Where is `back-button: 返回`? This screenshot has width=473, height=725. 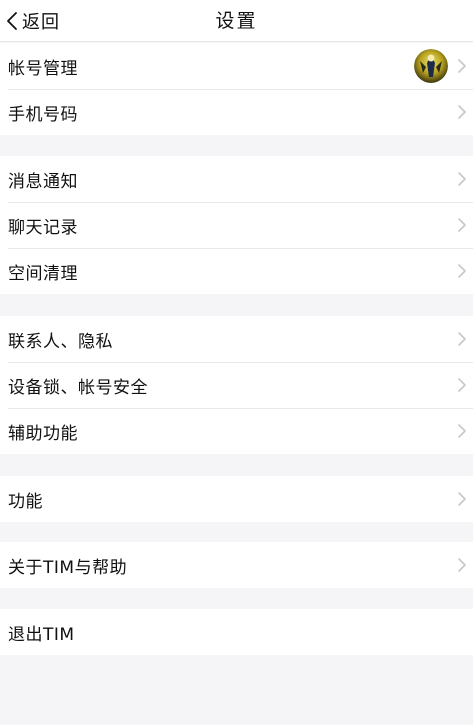 back-button: 返回 is located at coordinates (30, 21).